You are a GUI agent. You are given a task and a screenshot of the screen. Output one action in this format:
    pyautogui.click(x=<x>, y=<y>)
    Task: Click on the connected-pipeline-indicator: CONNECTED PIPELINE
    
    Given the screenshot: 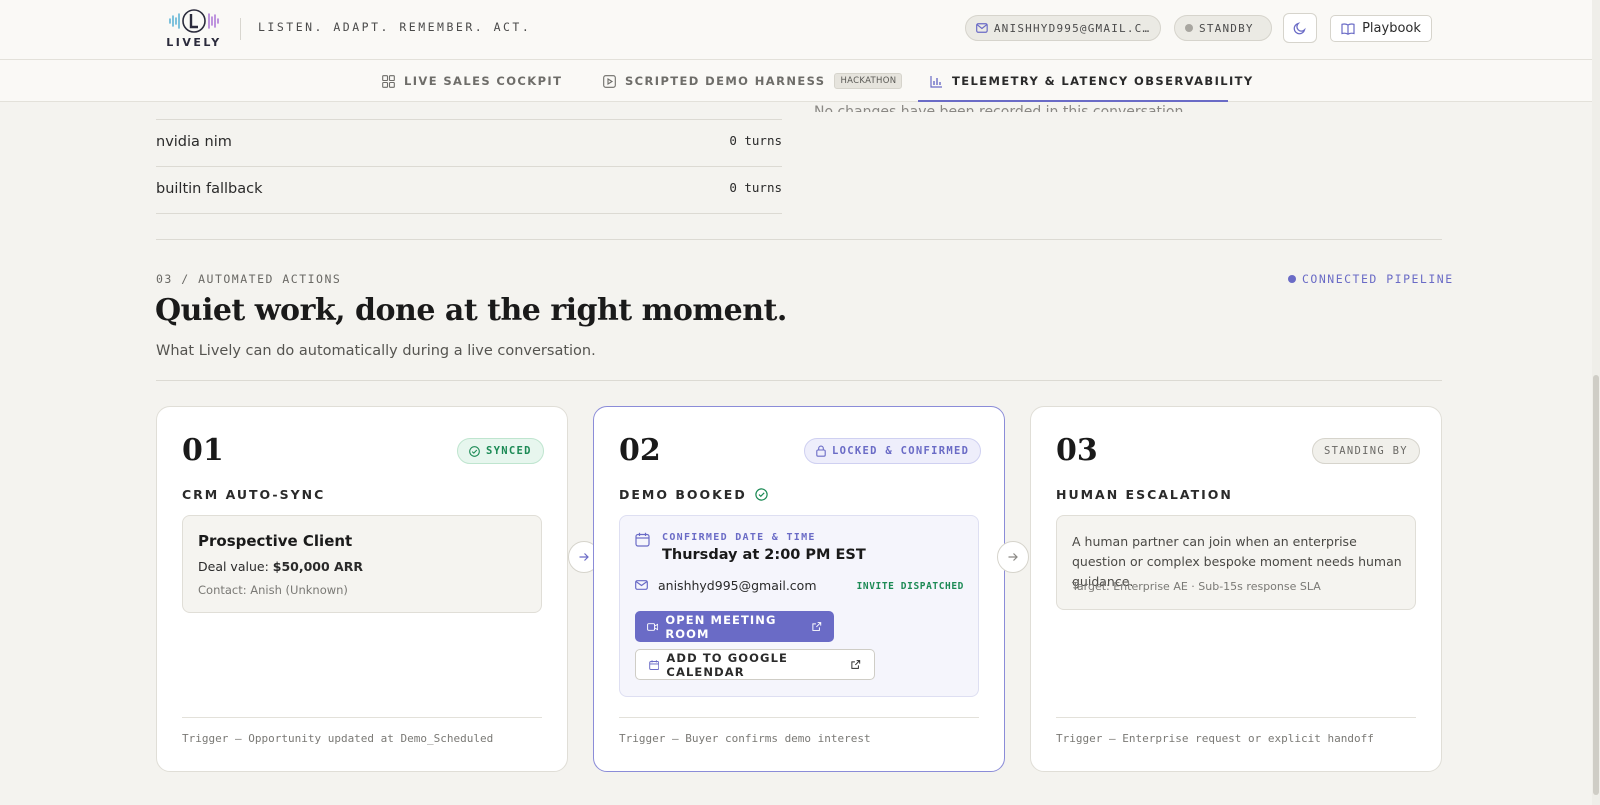 What is the action you would take?
    pyautogui.click(x=1371, y=279)
    